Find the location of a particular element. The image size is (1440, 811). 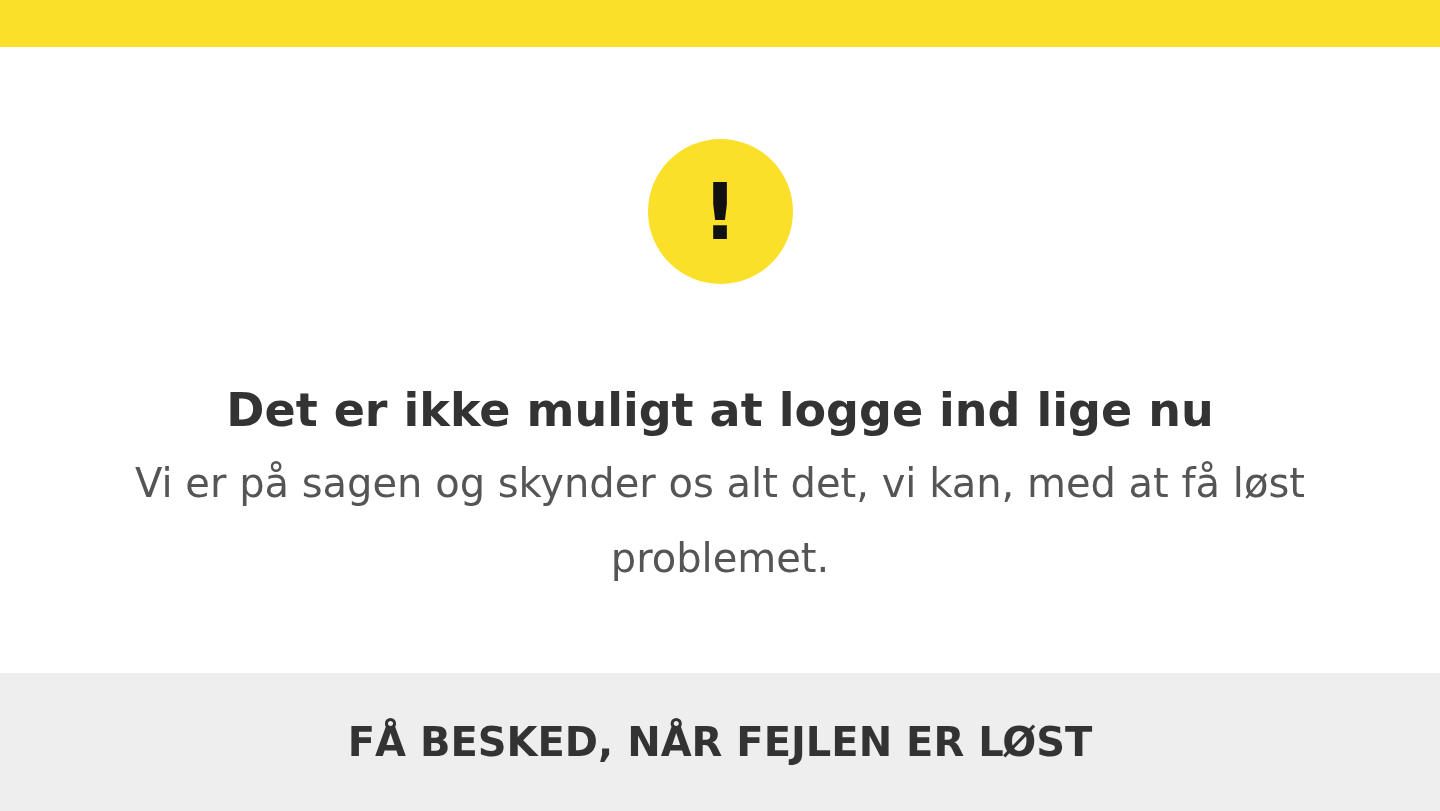

warning-icon: ! is located at coordinates (720, 211).